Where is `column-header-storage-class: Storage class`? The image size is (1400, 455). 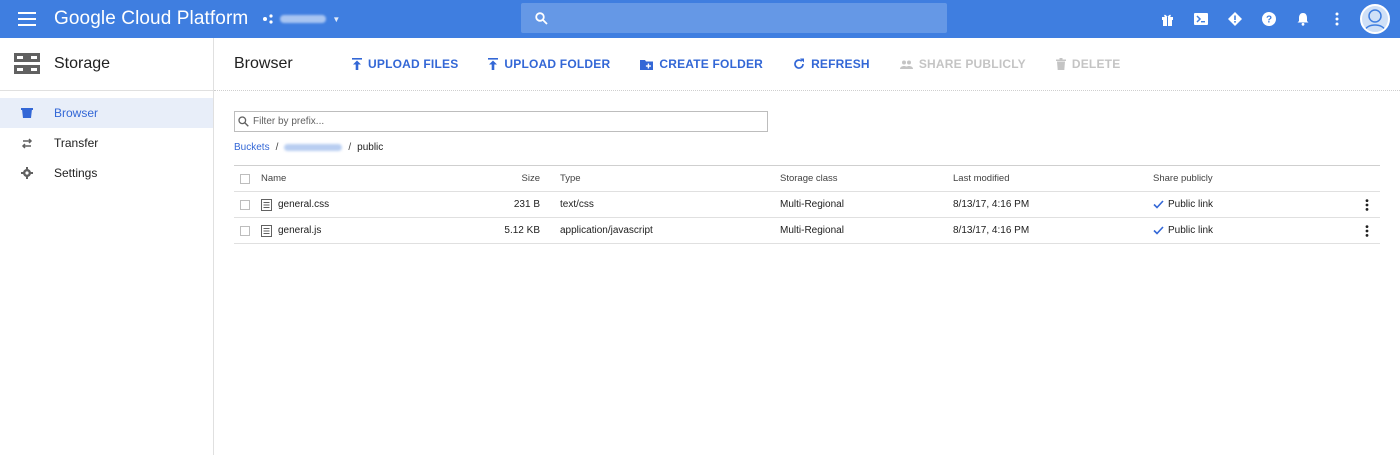
column-header-storage-class: Storage class is located at coordinates (866, 178).